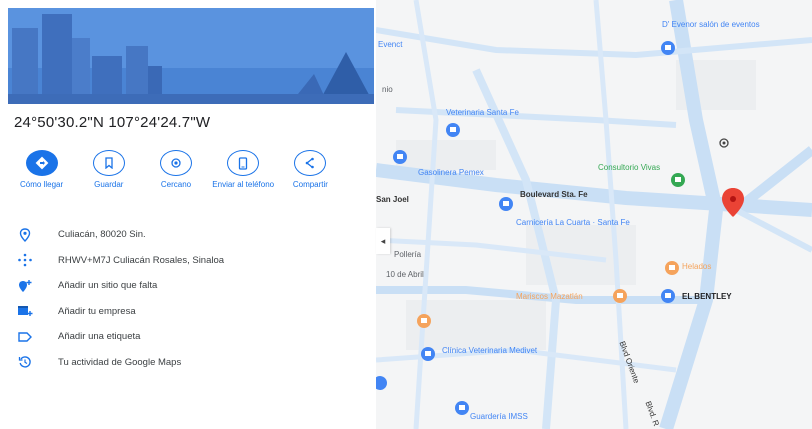 Image resolution: width=812 pixels, height=429 pixels. I want to click on nearby-button: Cercano, so click(175, 169).